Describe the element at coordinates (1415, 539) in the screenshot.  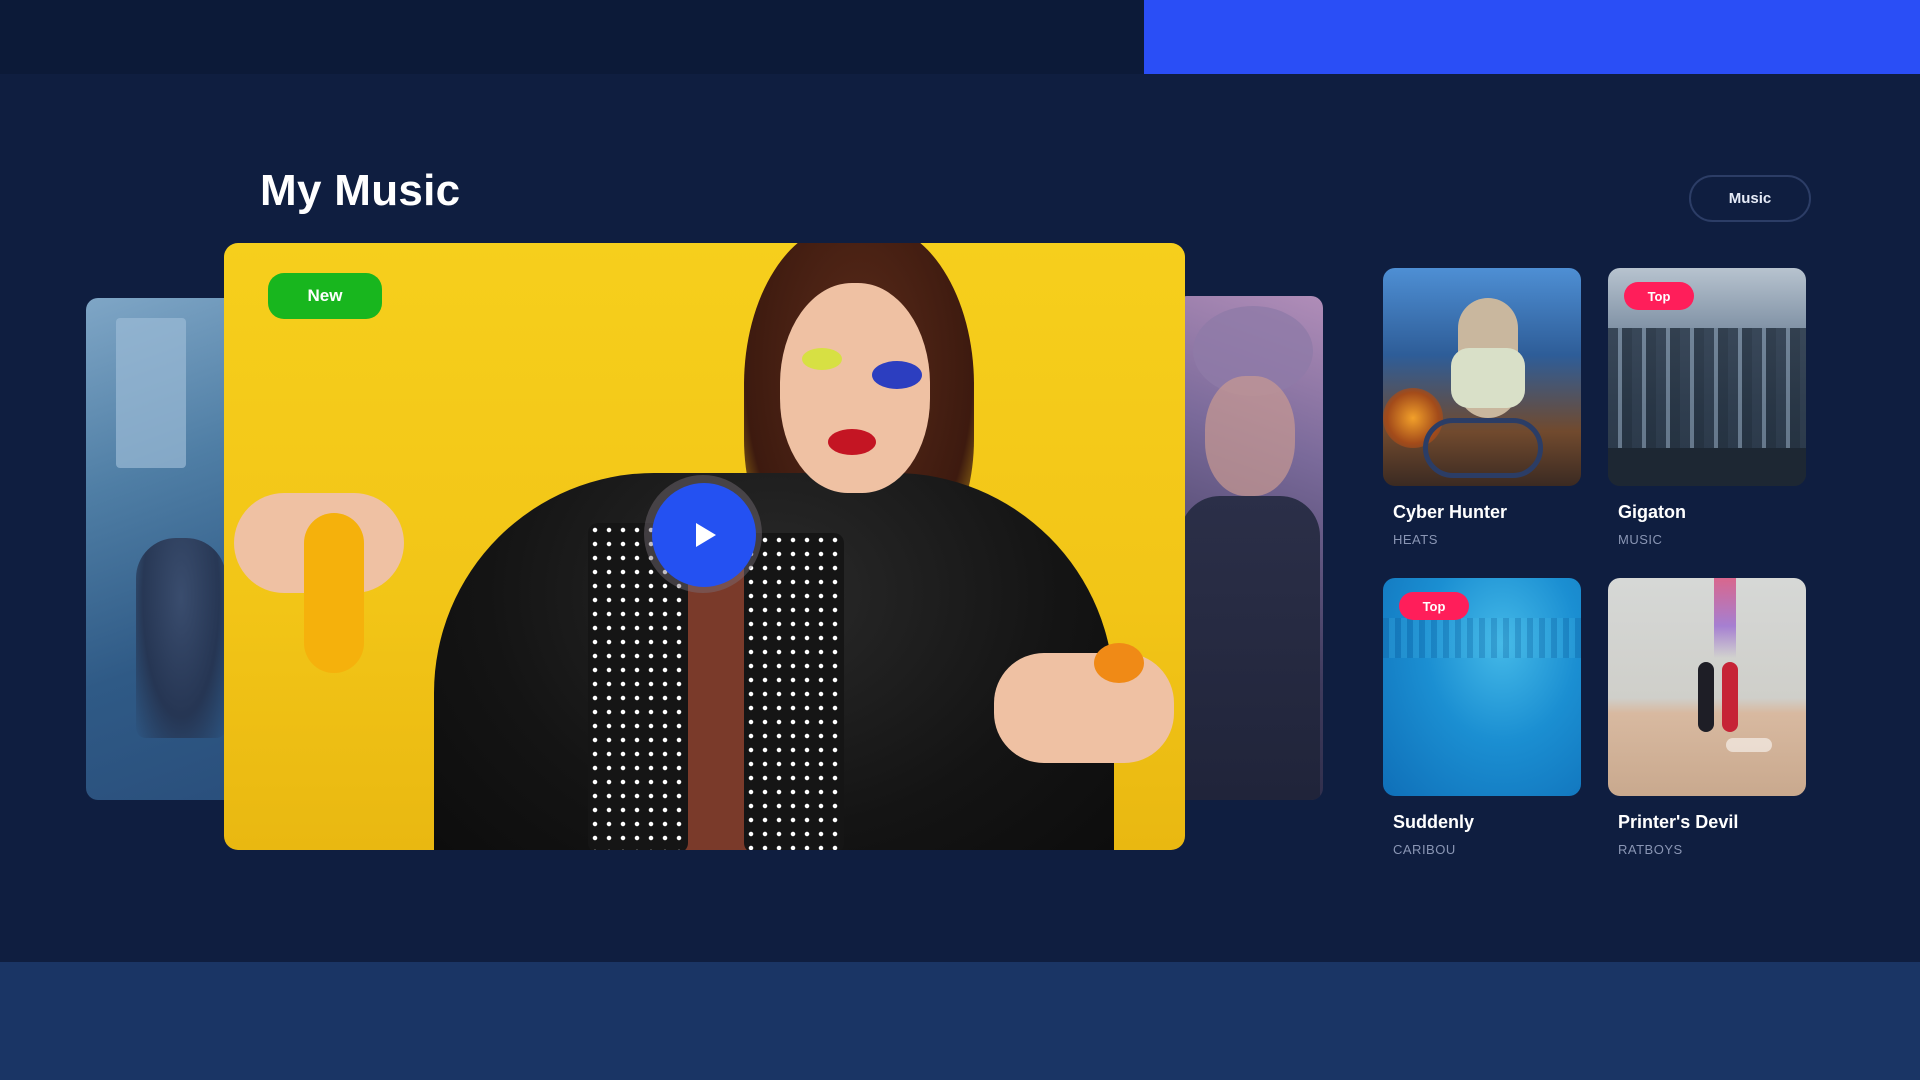
I see `album-artist: HEATS` at that location.